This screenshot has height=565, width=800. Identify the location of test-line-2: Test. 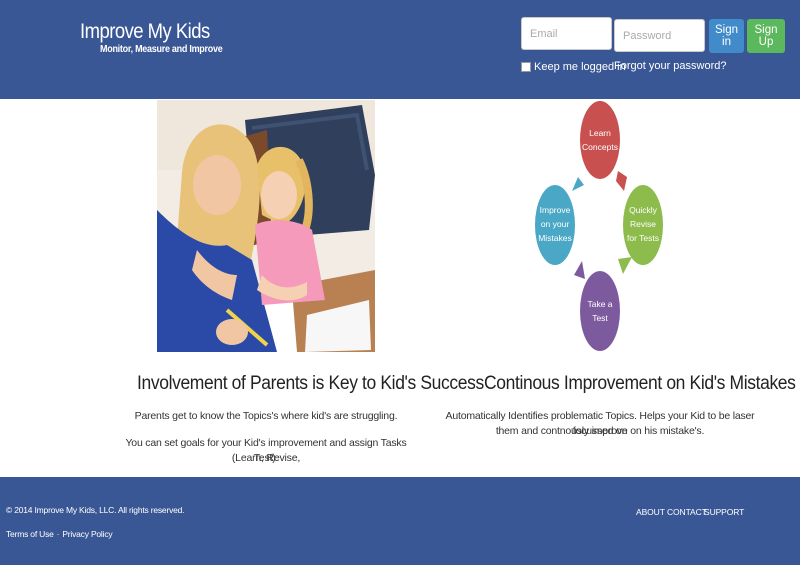
(600, 318).